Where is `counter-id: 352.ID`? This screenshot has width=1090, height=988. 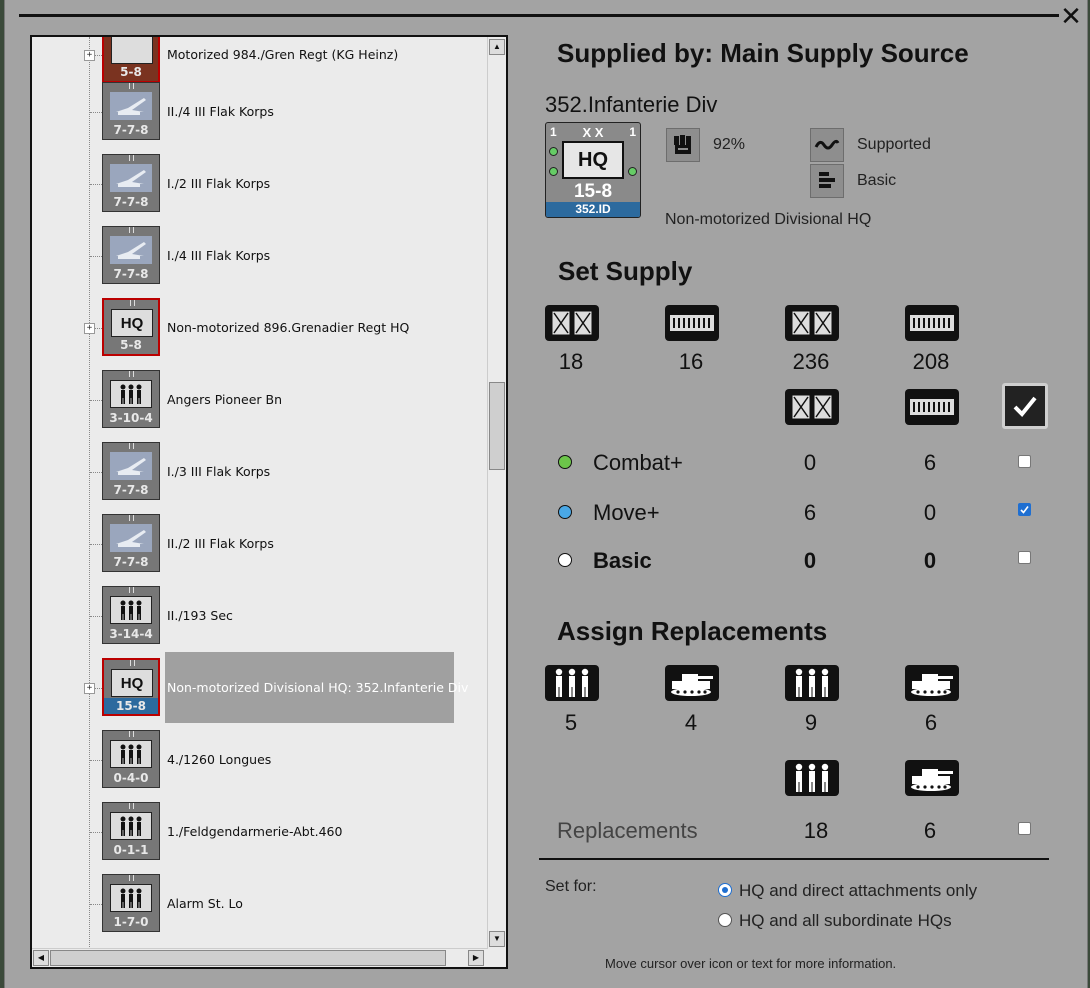
counter-id: 352.ID is located at coordinates (593, 209).